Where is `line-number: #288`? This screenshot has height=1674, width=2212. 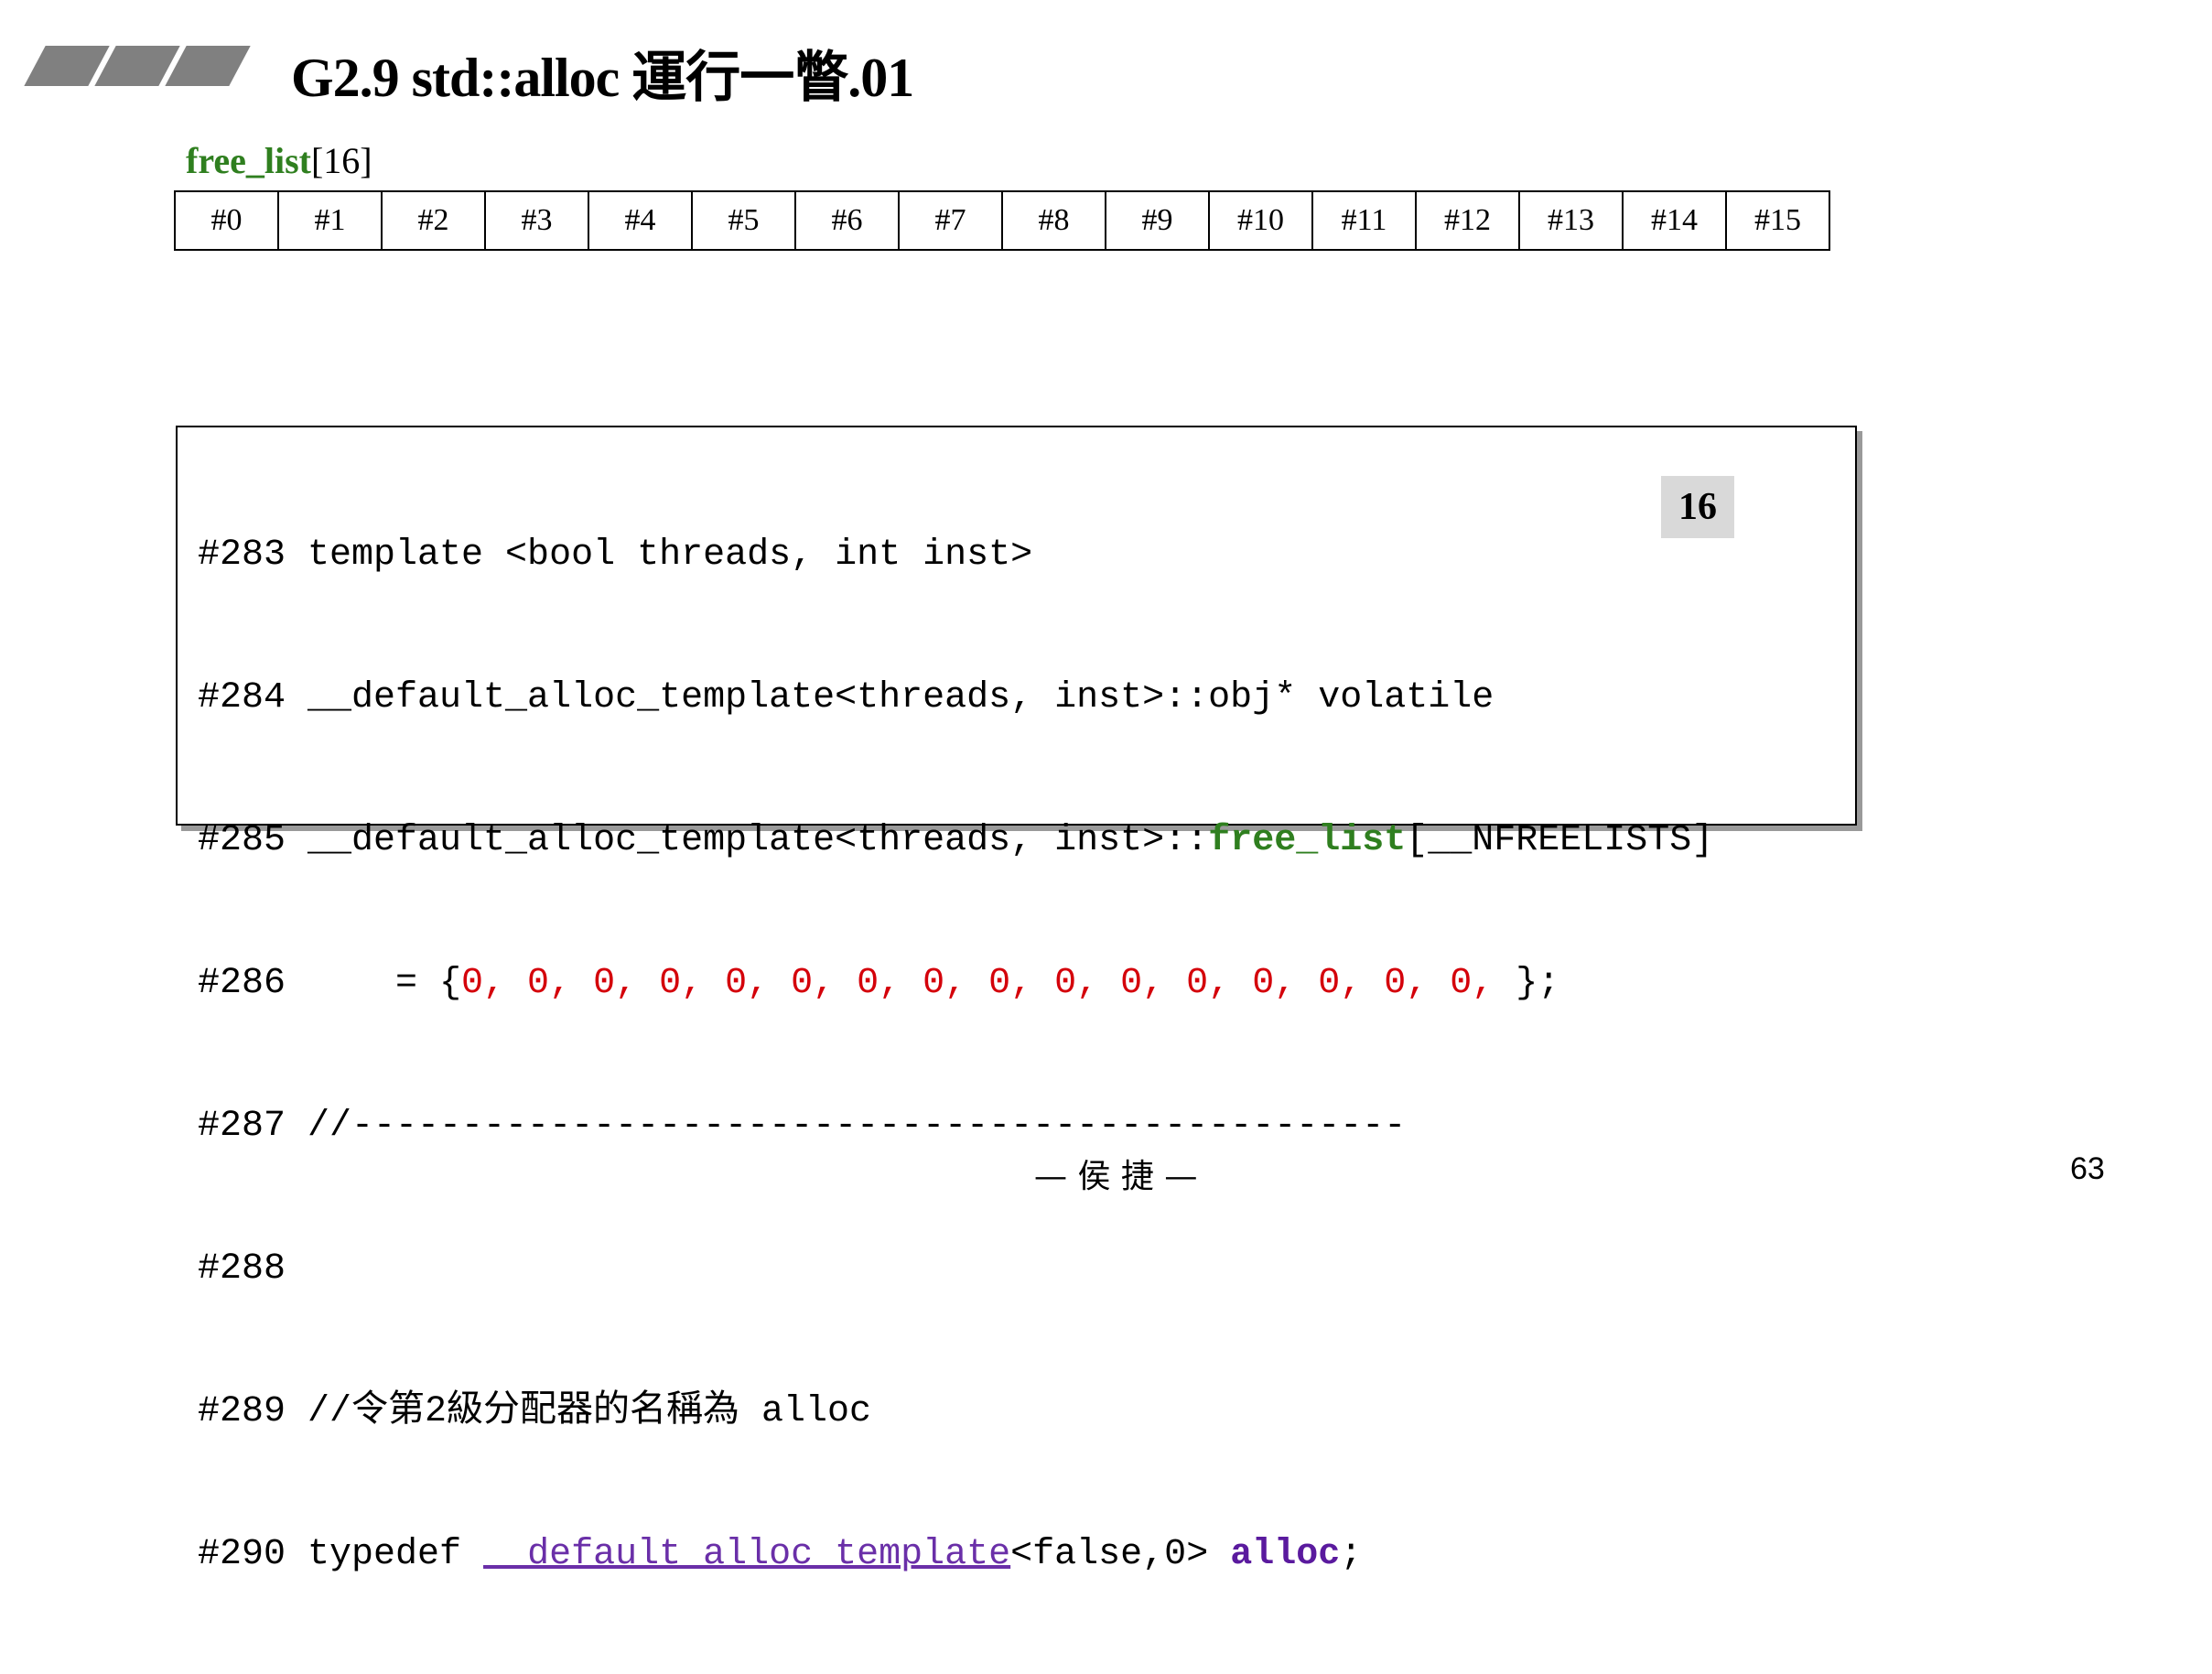 line-number: #288 is located at coordinates (242, 1269).